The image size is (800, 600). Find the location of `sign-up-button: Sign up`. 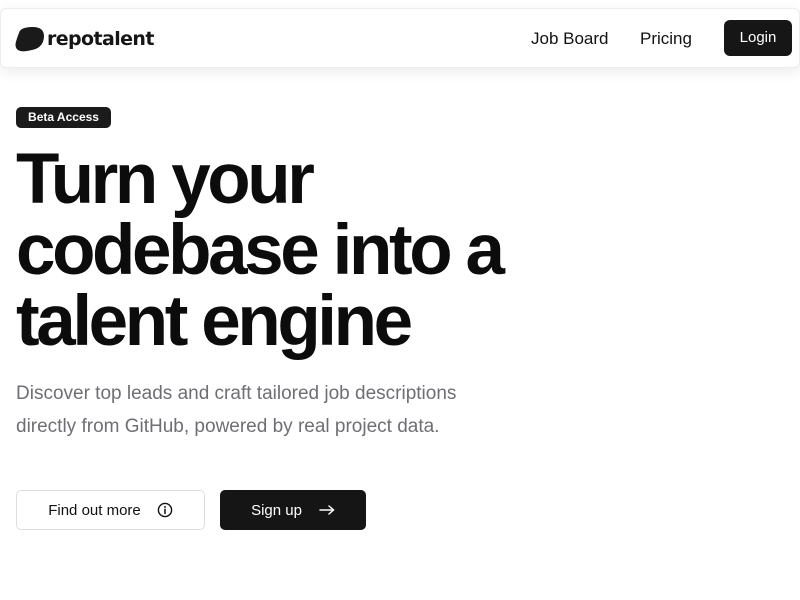

sign-up-button: Sign up is located at coordinates (293, 510).